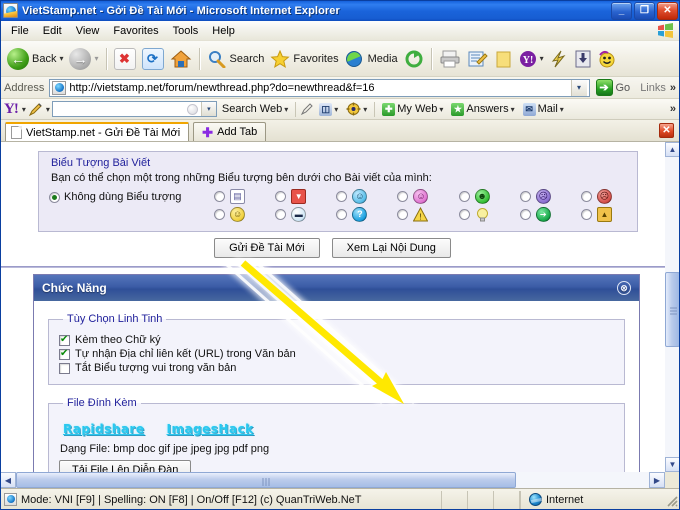 The height and width of the screenshot is (510, 680). What do you see at coordinates (12, 109) in the screenshot?
I see `yahoo-logo-icon: Y!` at bounding box center [12, 109].